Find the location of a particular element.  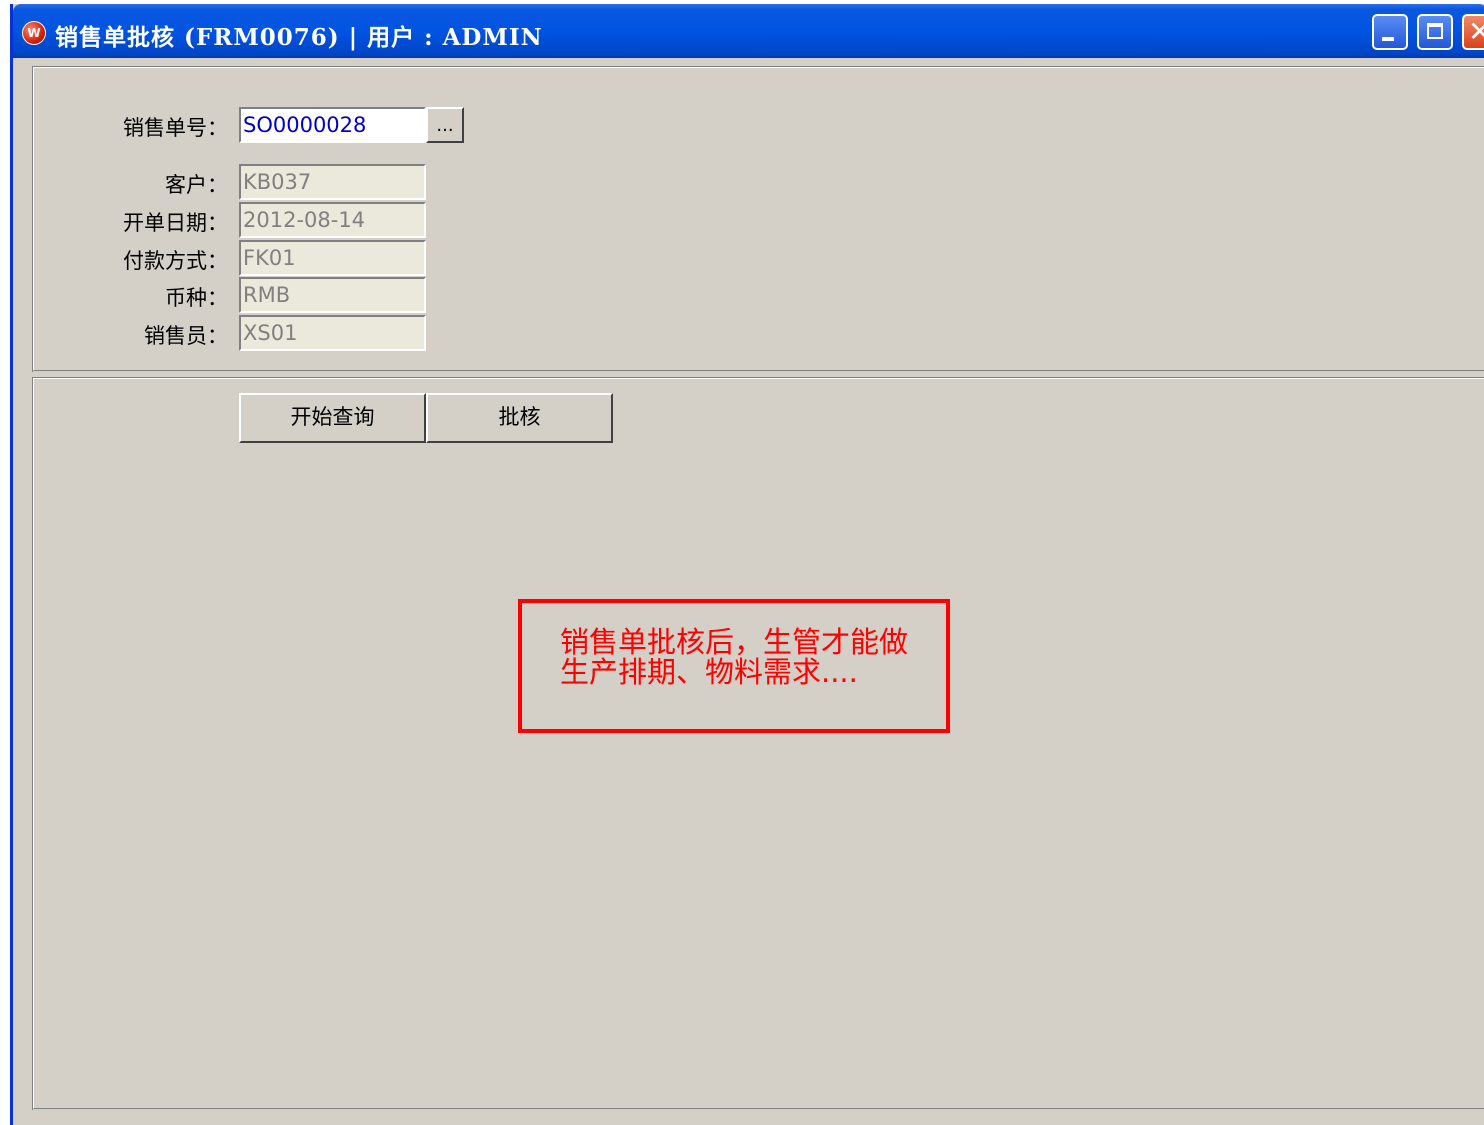

window-title: 销售单批核 (FRM0076) | 用户 : ADMIN is located at coordinates (299, 37).